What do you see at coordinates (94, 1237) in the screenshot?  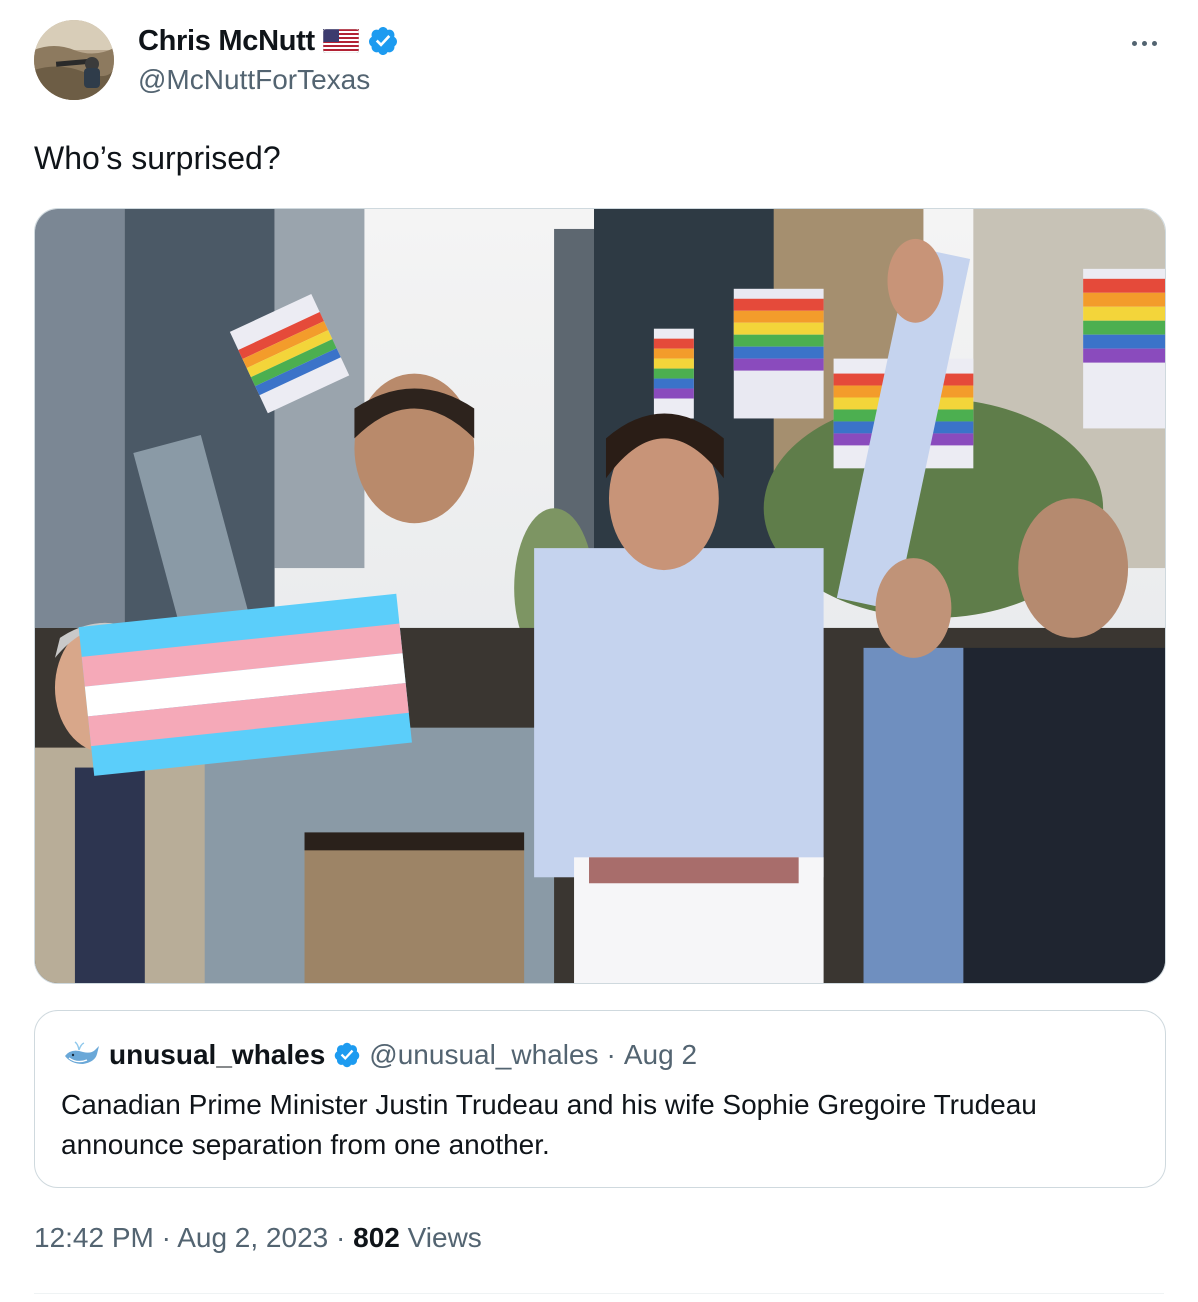 I see `tweet-time: 12:42 PM` at bounding box center [94, 1237].